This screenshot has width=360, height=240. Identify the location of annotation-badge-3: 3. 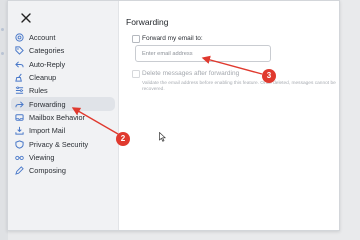
(269, 76).